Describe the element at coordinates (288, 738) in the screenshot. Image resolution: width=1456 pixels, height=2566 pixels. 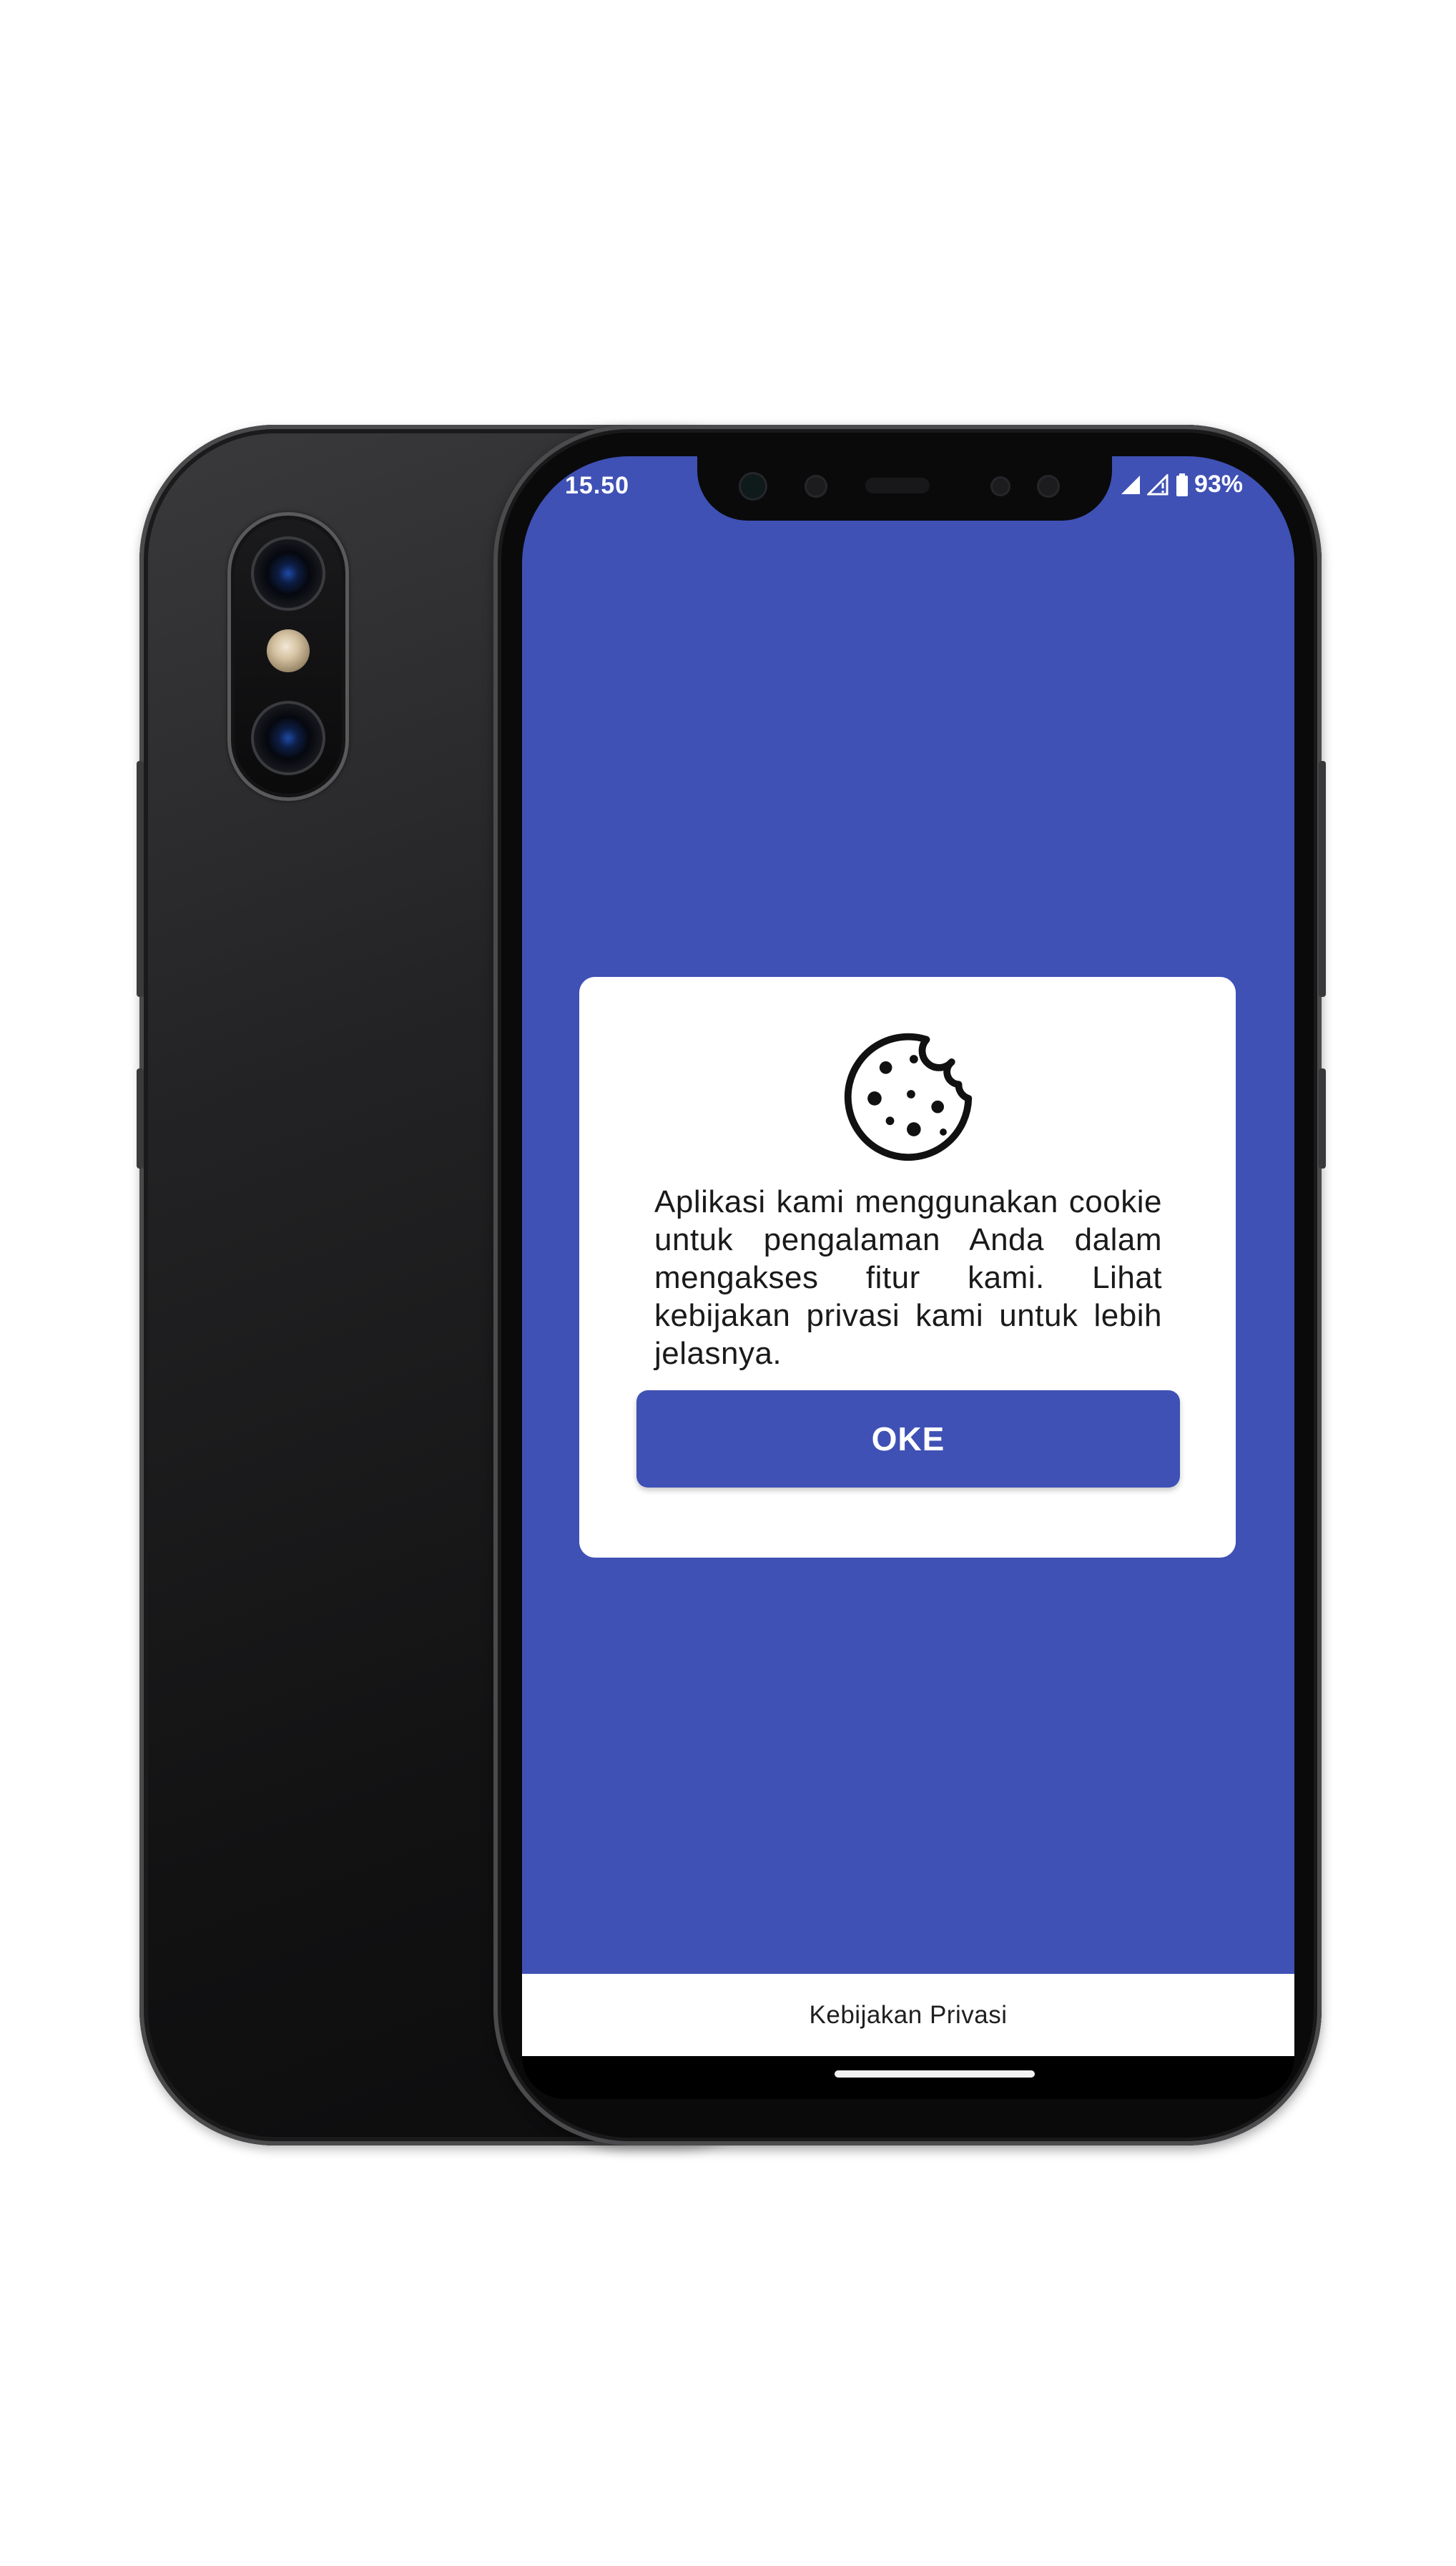
I see `rear-camera-lens-bottom` at that location.